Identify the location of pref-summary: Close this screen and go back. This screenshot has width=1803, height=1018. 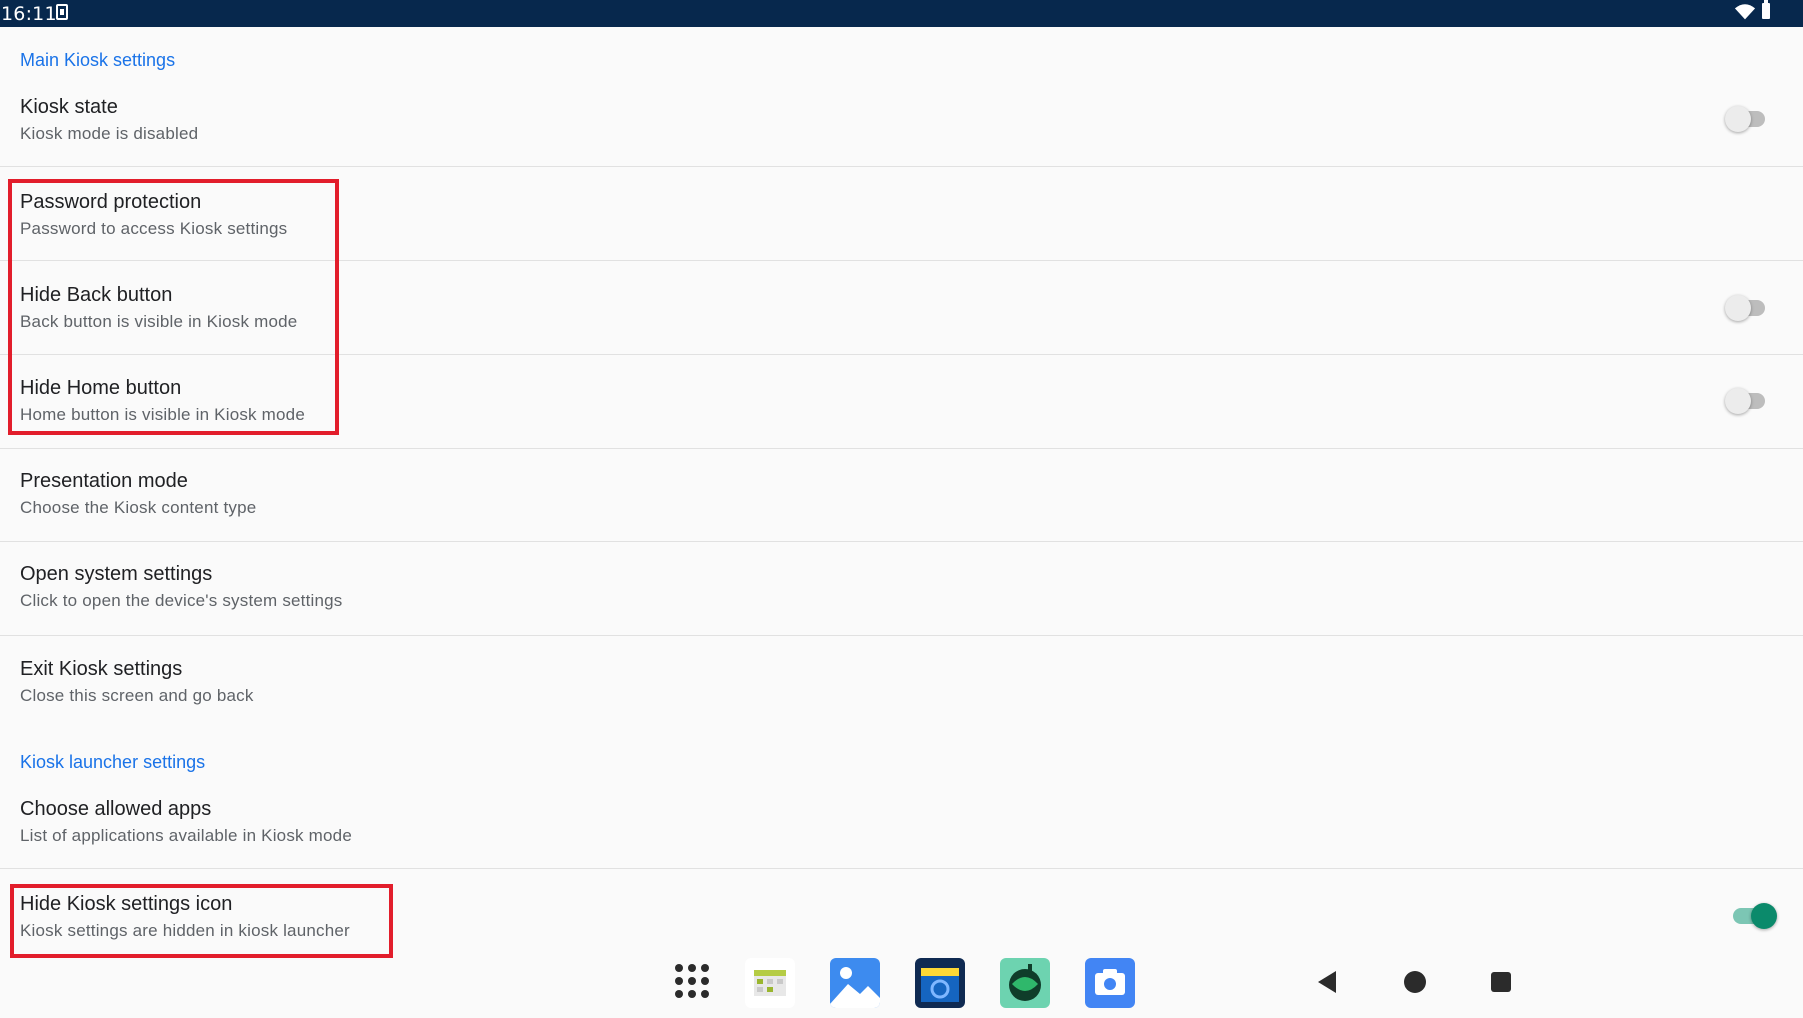
(137, 695).